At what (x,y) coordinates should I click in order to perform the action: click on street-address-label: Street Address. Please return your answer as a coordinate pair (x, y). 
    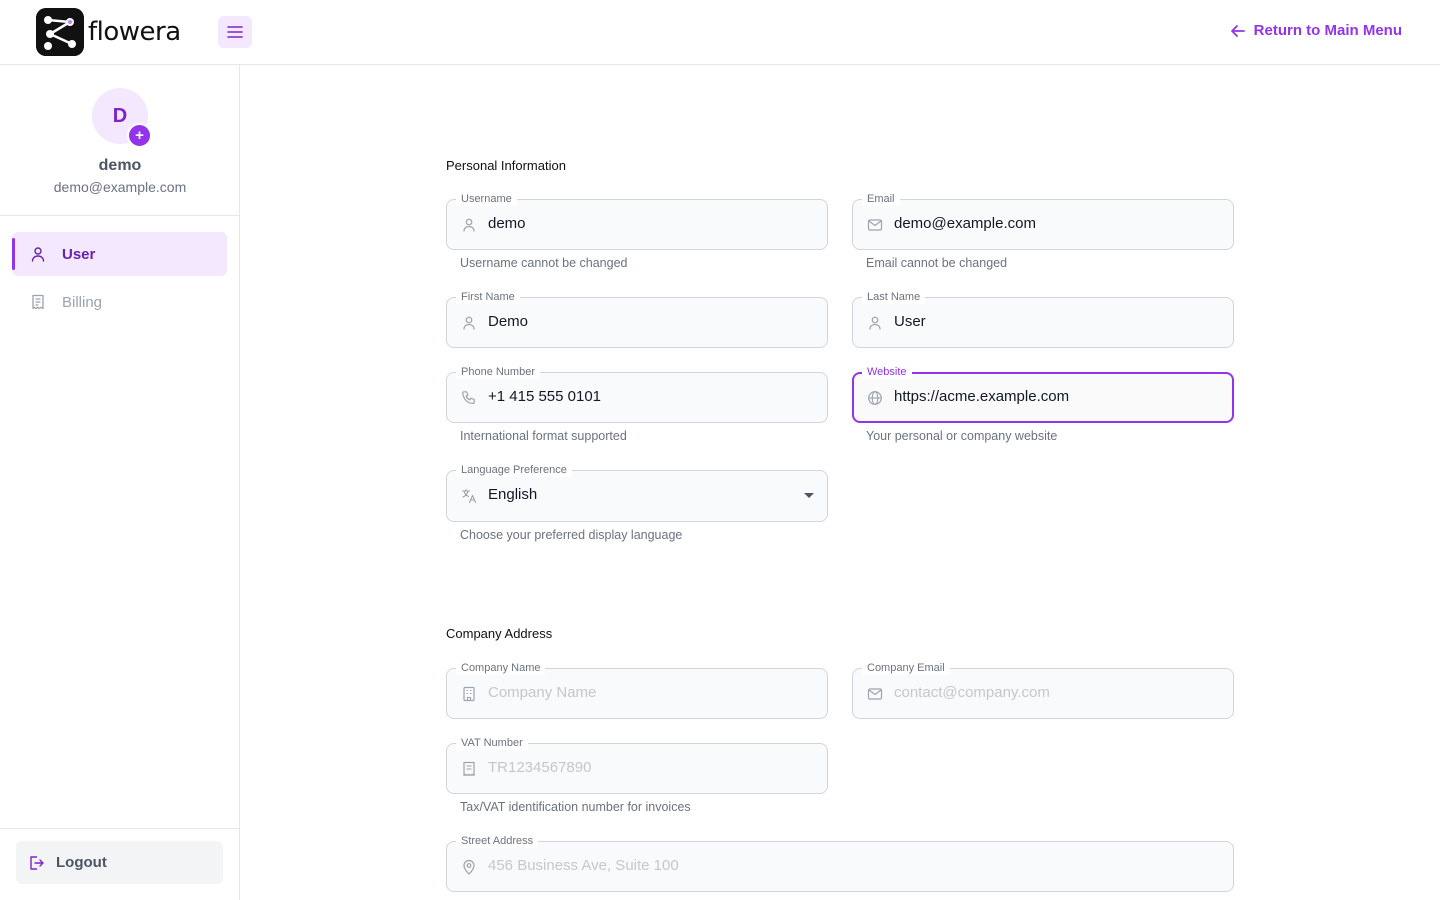
    Looking at the image, I should click on (497, 841).